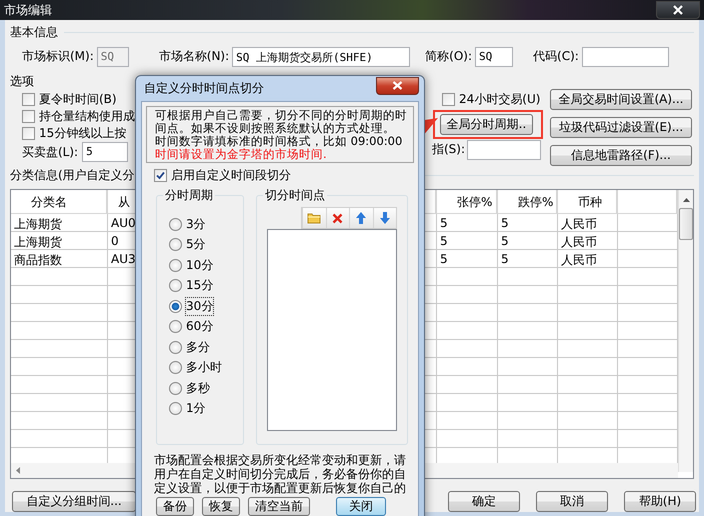 This screenshot has width=704, height=516. What do you see at coordinates (198, 388) in the screenshot?
I see `radio-label: 多秒` at bounding box center [198, 388].